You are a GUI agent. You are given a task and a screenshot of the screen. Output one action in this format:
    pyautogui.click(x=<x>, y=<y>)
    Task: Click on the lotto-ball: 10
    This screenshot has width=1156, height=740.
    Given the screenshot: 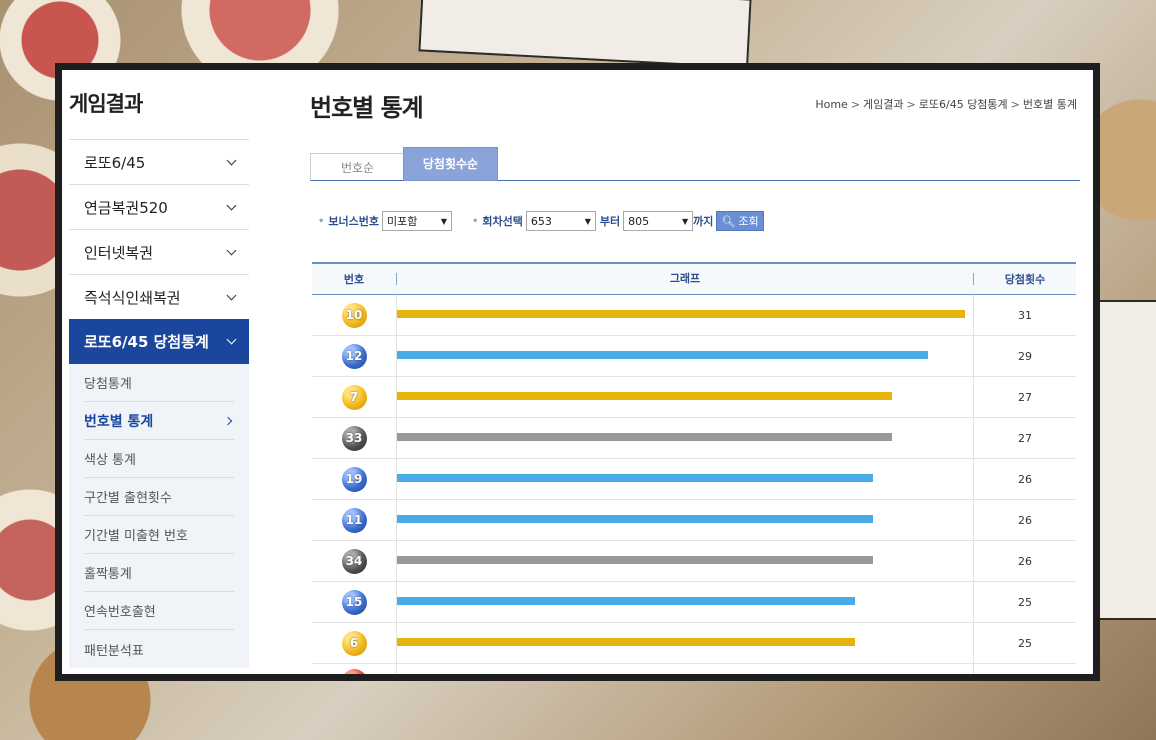 What is the action you would take?
    pyautogui.click(x=354, y=315)
    